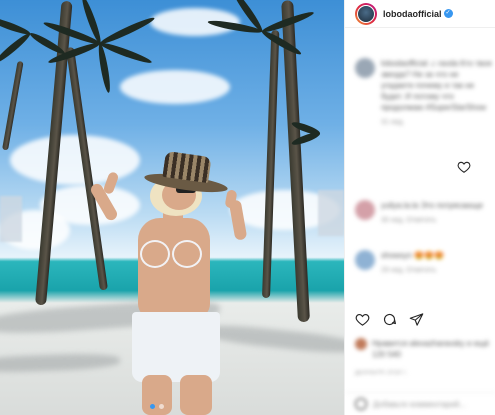 The width and height of the screenshot is (495, 415). Describe the element at coordinates (432, 220) in the screenshot. I see `comment-meta: 30 нед. Ответить` at that location.